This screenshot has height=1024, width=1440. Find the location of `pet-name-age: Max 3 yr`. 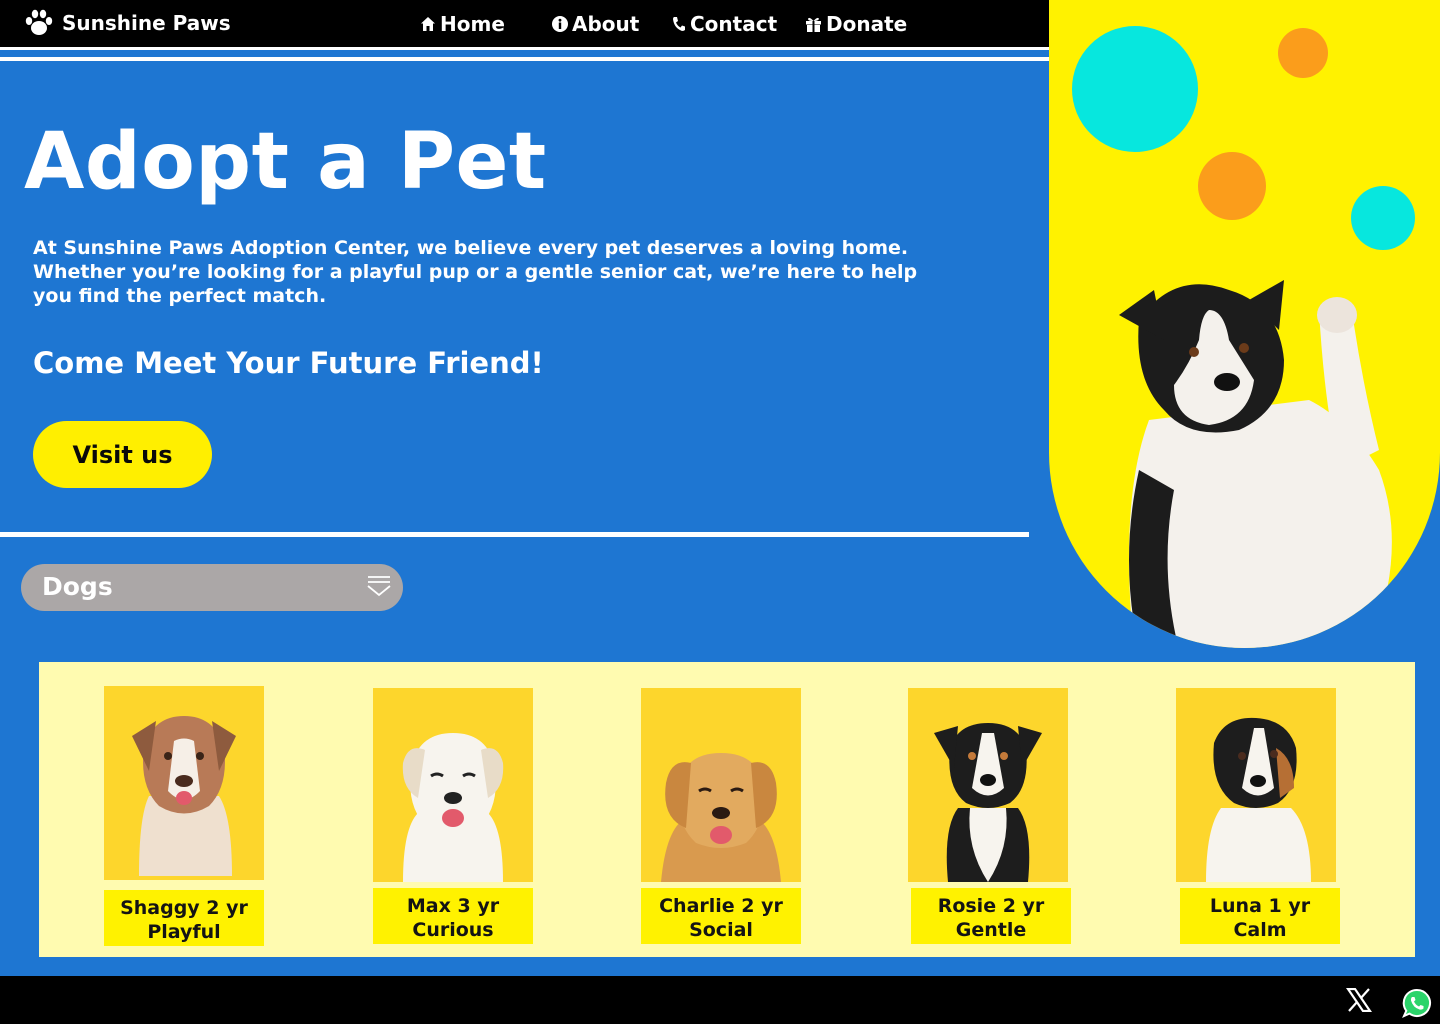

pet-name-age: Max 3 yr is located at coordinates (453, 906).